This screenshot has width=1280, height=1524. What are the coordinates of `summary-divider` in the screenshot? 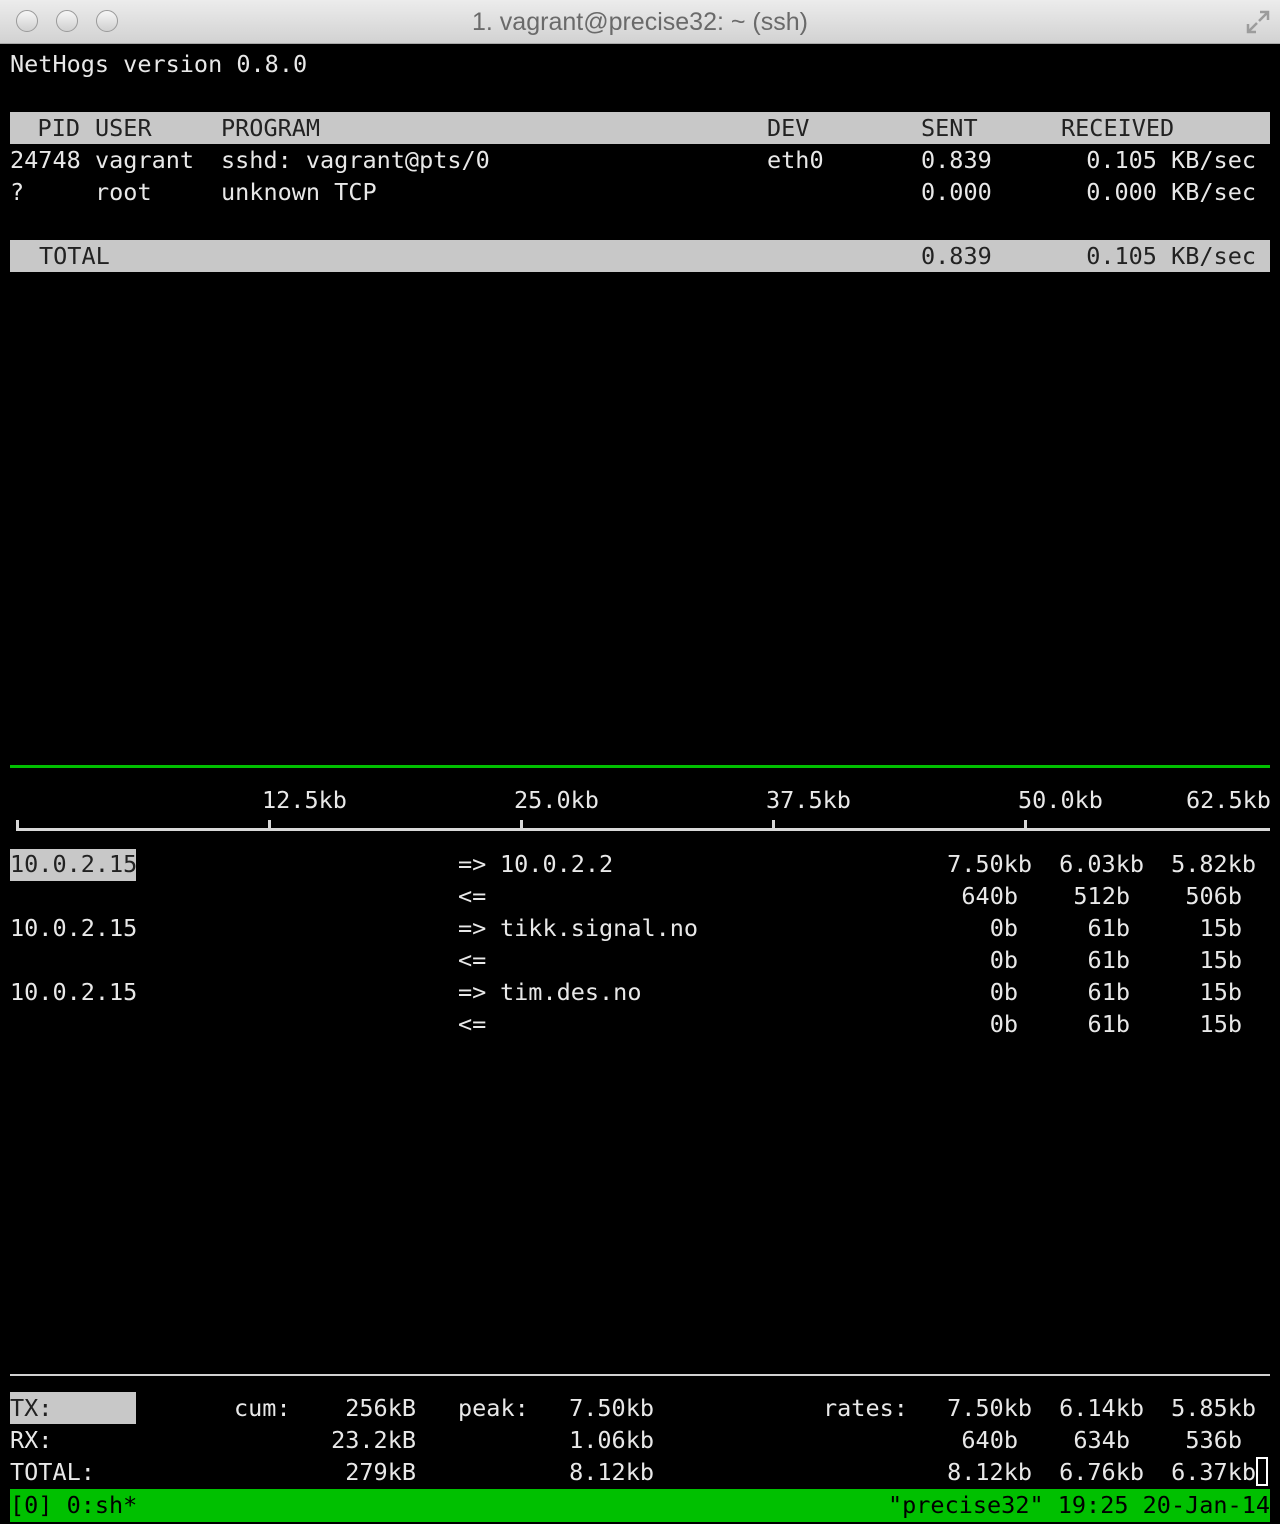 It's located at (640, 1375).